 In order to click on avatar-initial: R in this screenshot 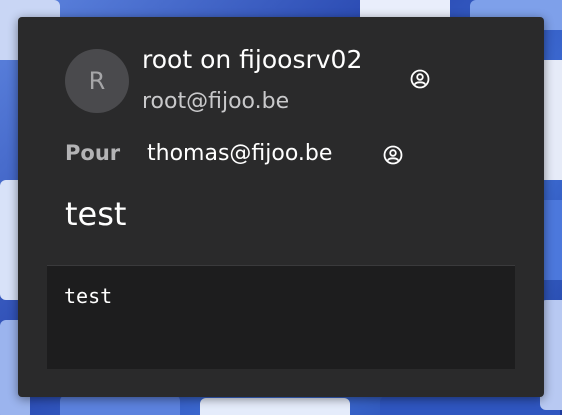, I will do `click(97, 81)`.